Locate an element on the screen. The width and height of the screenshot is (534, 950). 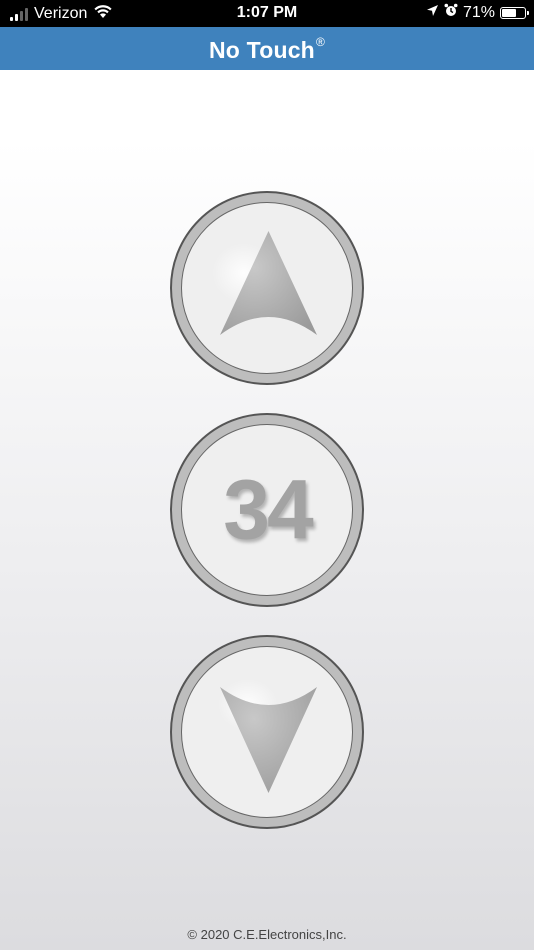
registered-mark: ® is located at coordinates (320, 42).